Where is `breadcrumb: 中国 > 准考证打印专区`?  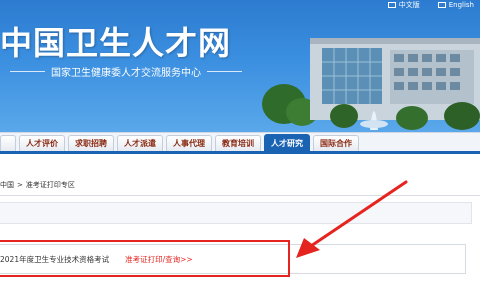 breadcrumb: 中国 > 准考证打印专区 is located at coordinates (37, 185).